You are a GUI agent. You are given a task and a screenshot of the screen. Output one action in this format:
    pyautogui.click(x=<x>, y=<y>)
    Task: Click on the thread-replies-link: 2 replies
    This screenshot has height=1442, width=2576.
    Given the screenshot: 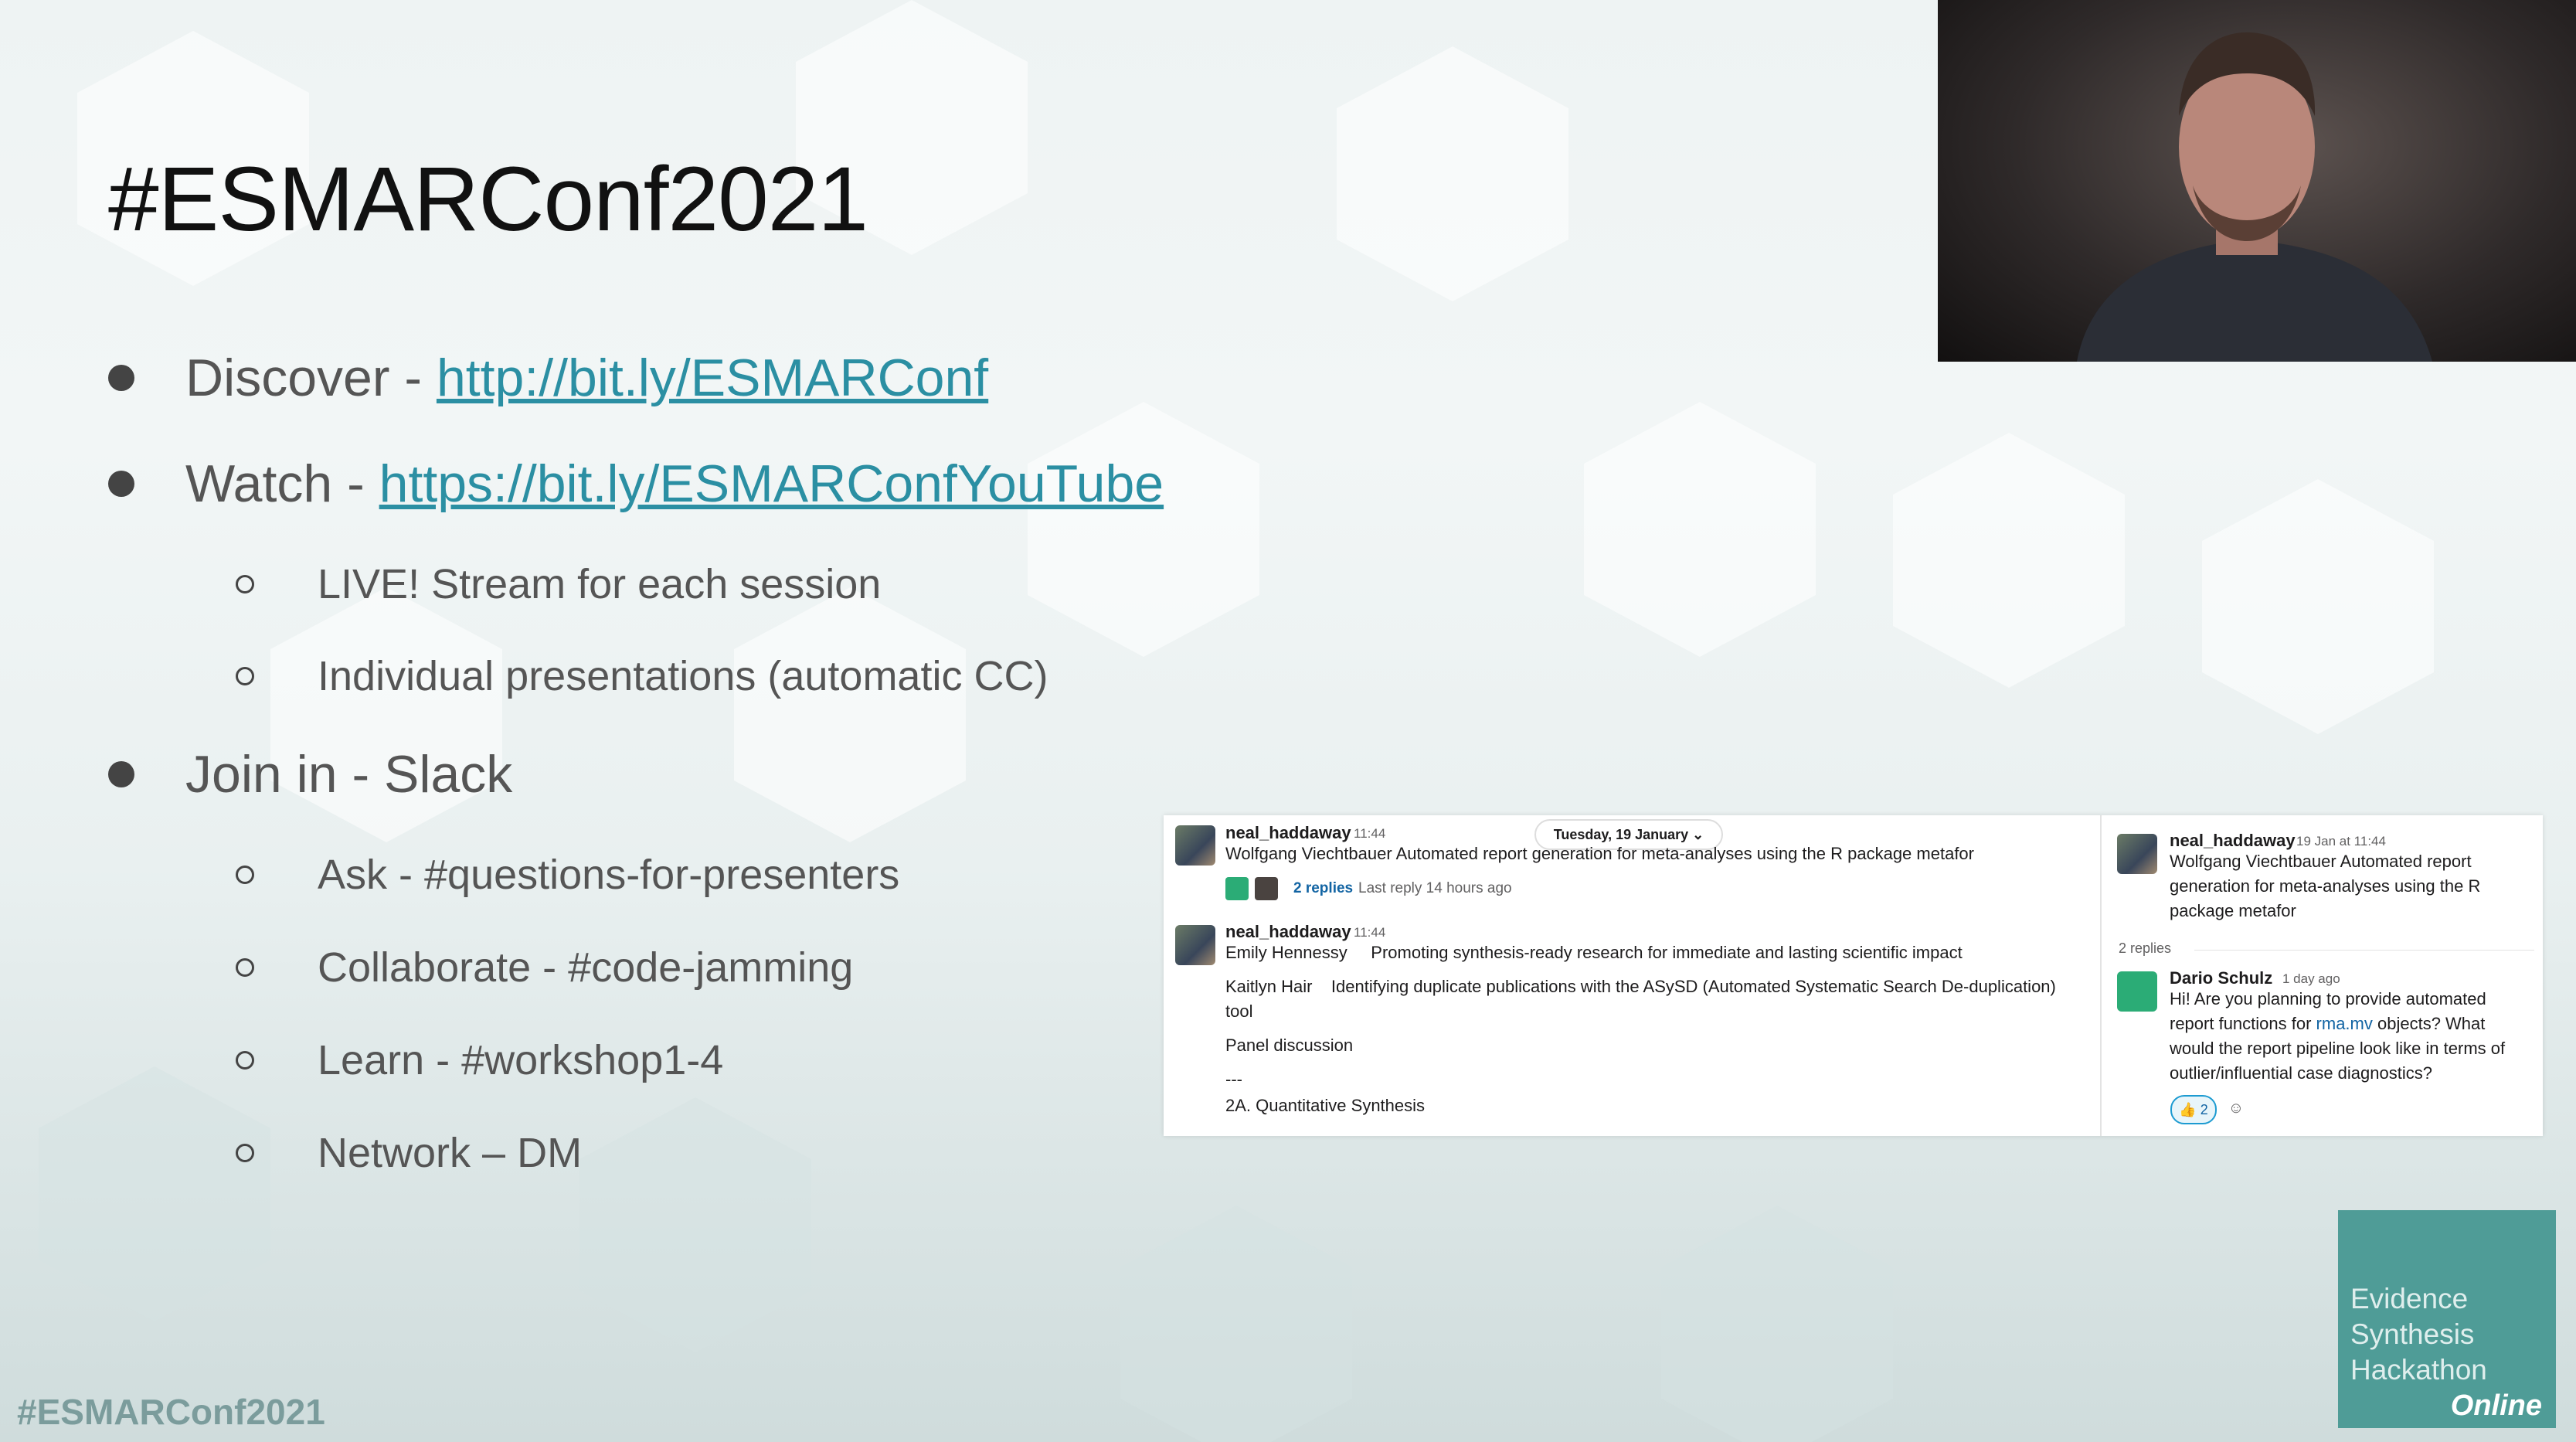 What is the action you would take?
    pyautogui.click(x=1323, y=889)
    